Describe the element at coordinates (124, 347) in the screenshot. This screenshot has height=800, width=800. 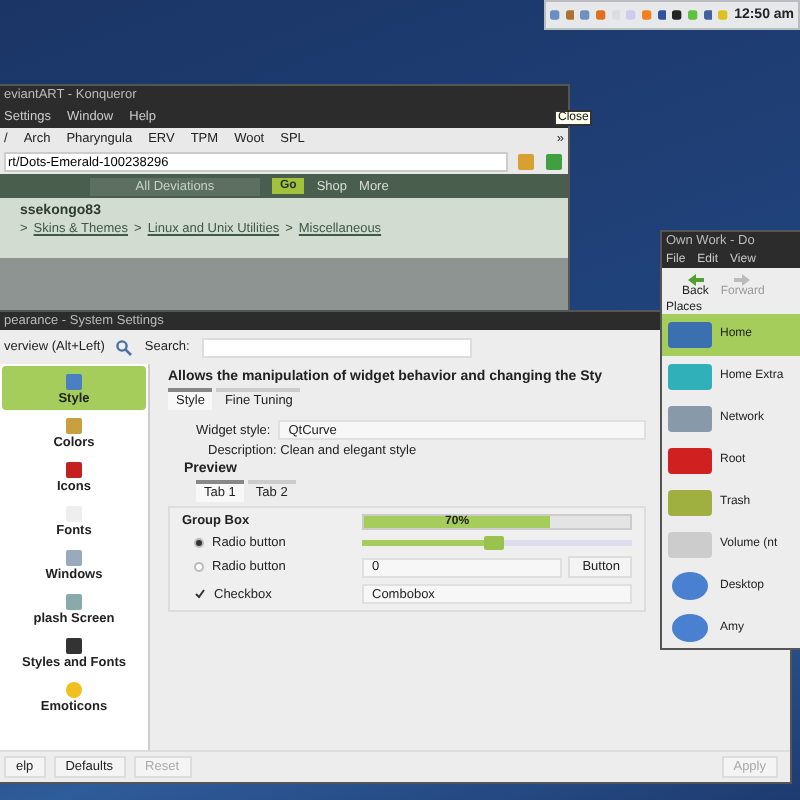
I see `search-icon` at that location.